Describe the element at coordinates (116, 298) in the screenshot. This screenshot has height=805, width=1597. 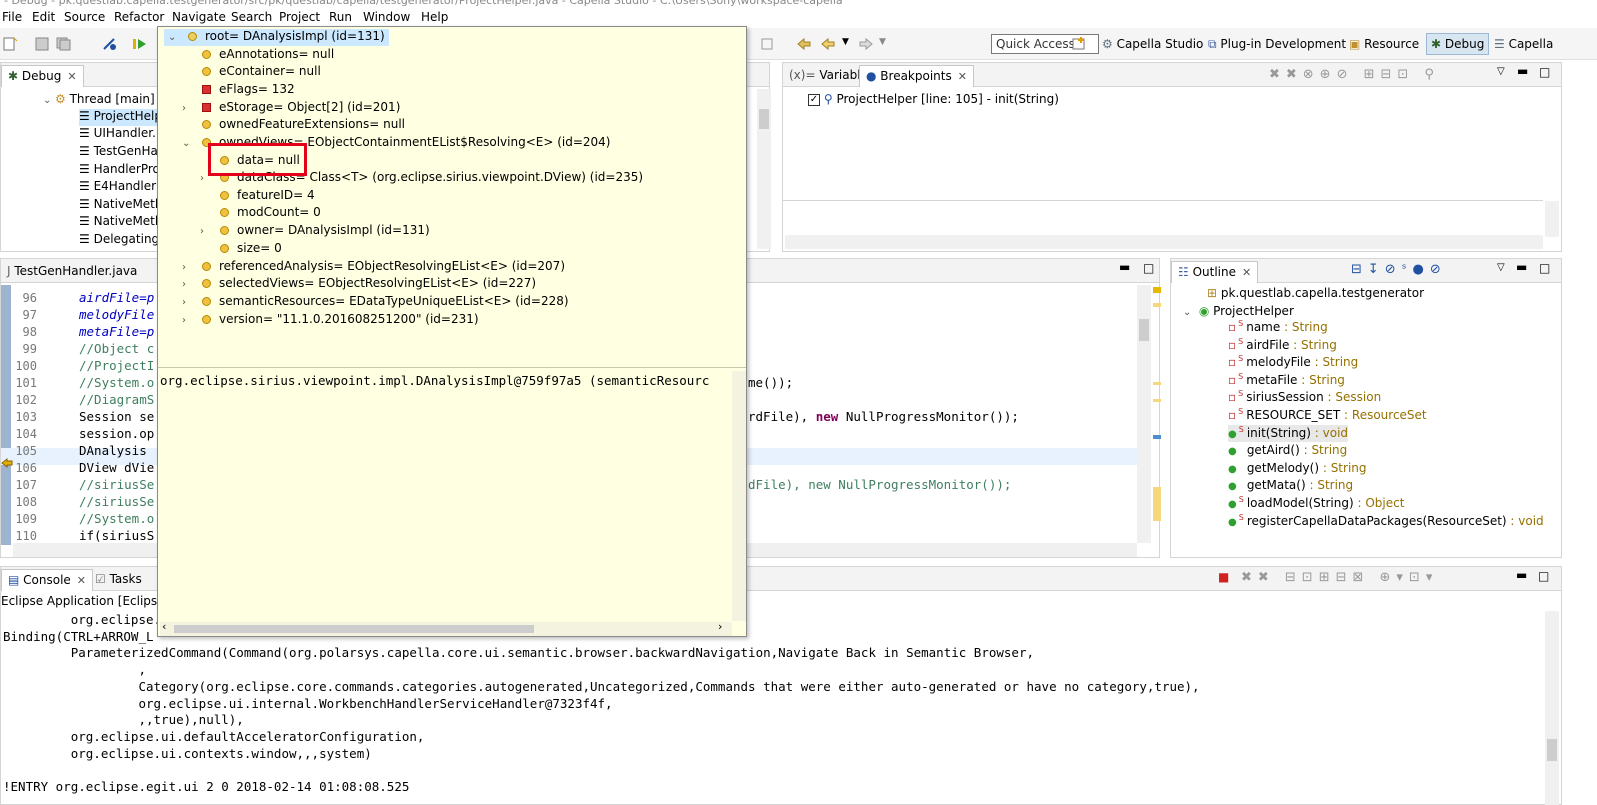
I see `code-line: airdFile=p` at that location.